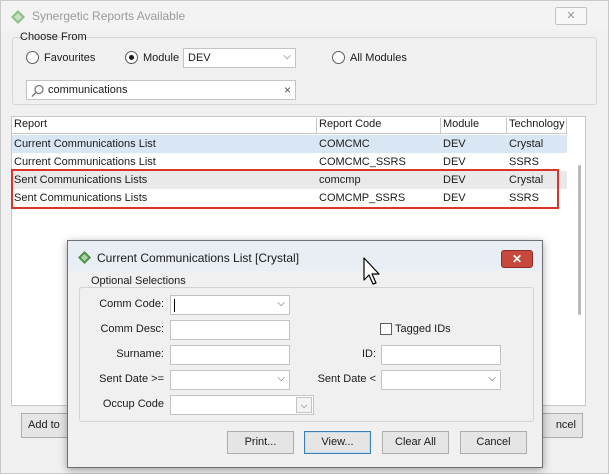  Describe the element at coordinates (287, 90) in the screenshot. I see `clear-search-icon: ×` at that location.